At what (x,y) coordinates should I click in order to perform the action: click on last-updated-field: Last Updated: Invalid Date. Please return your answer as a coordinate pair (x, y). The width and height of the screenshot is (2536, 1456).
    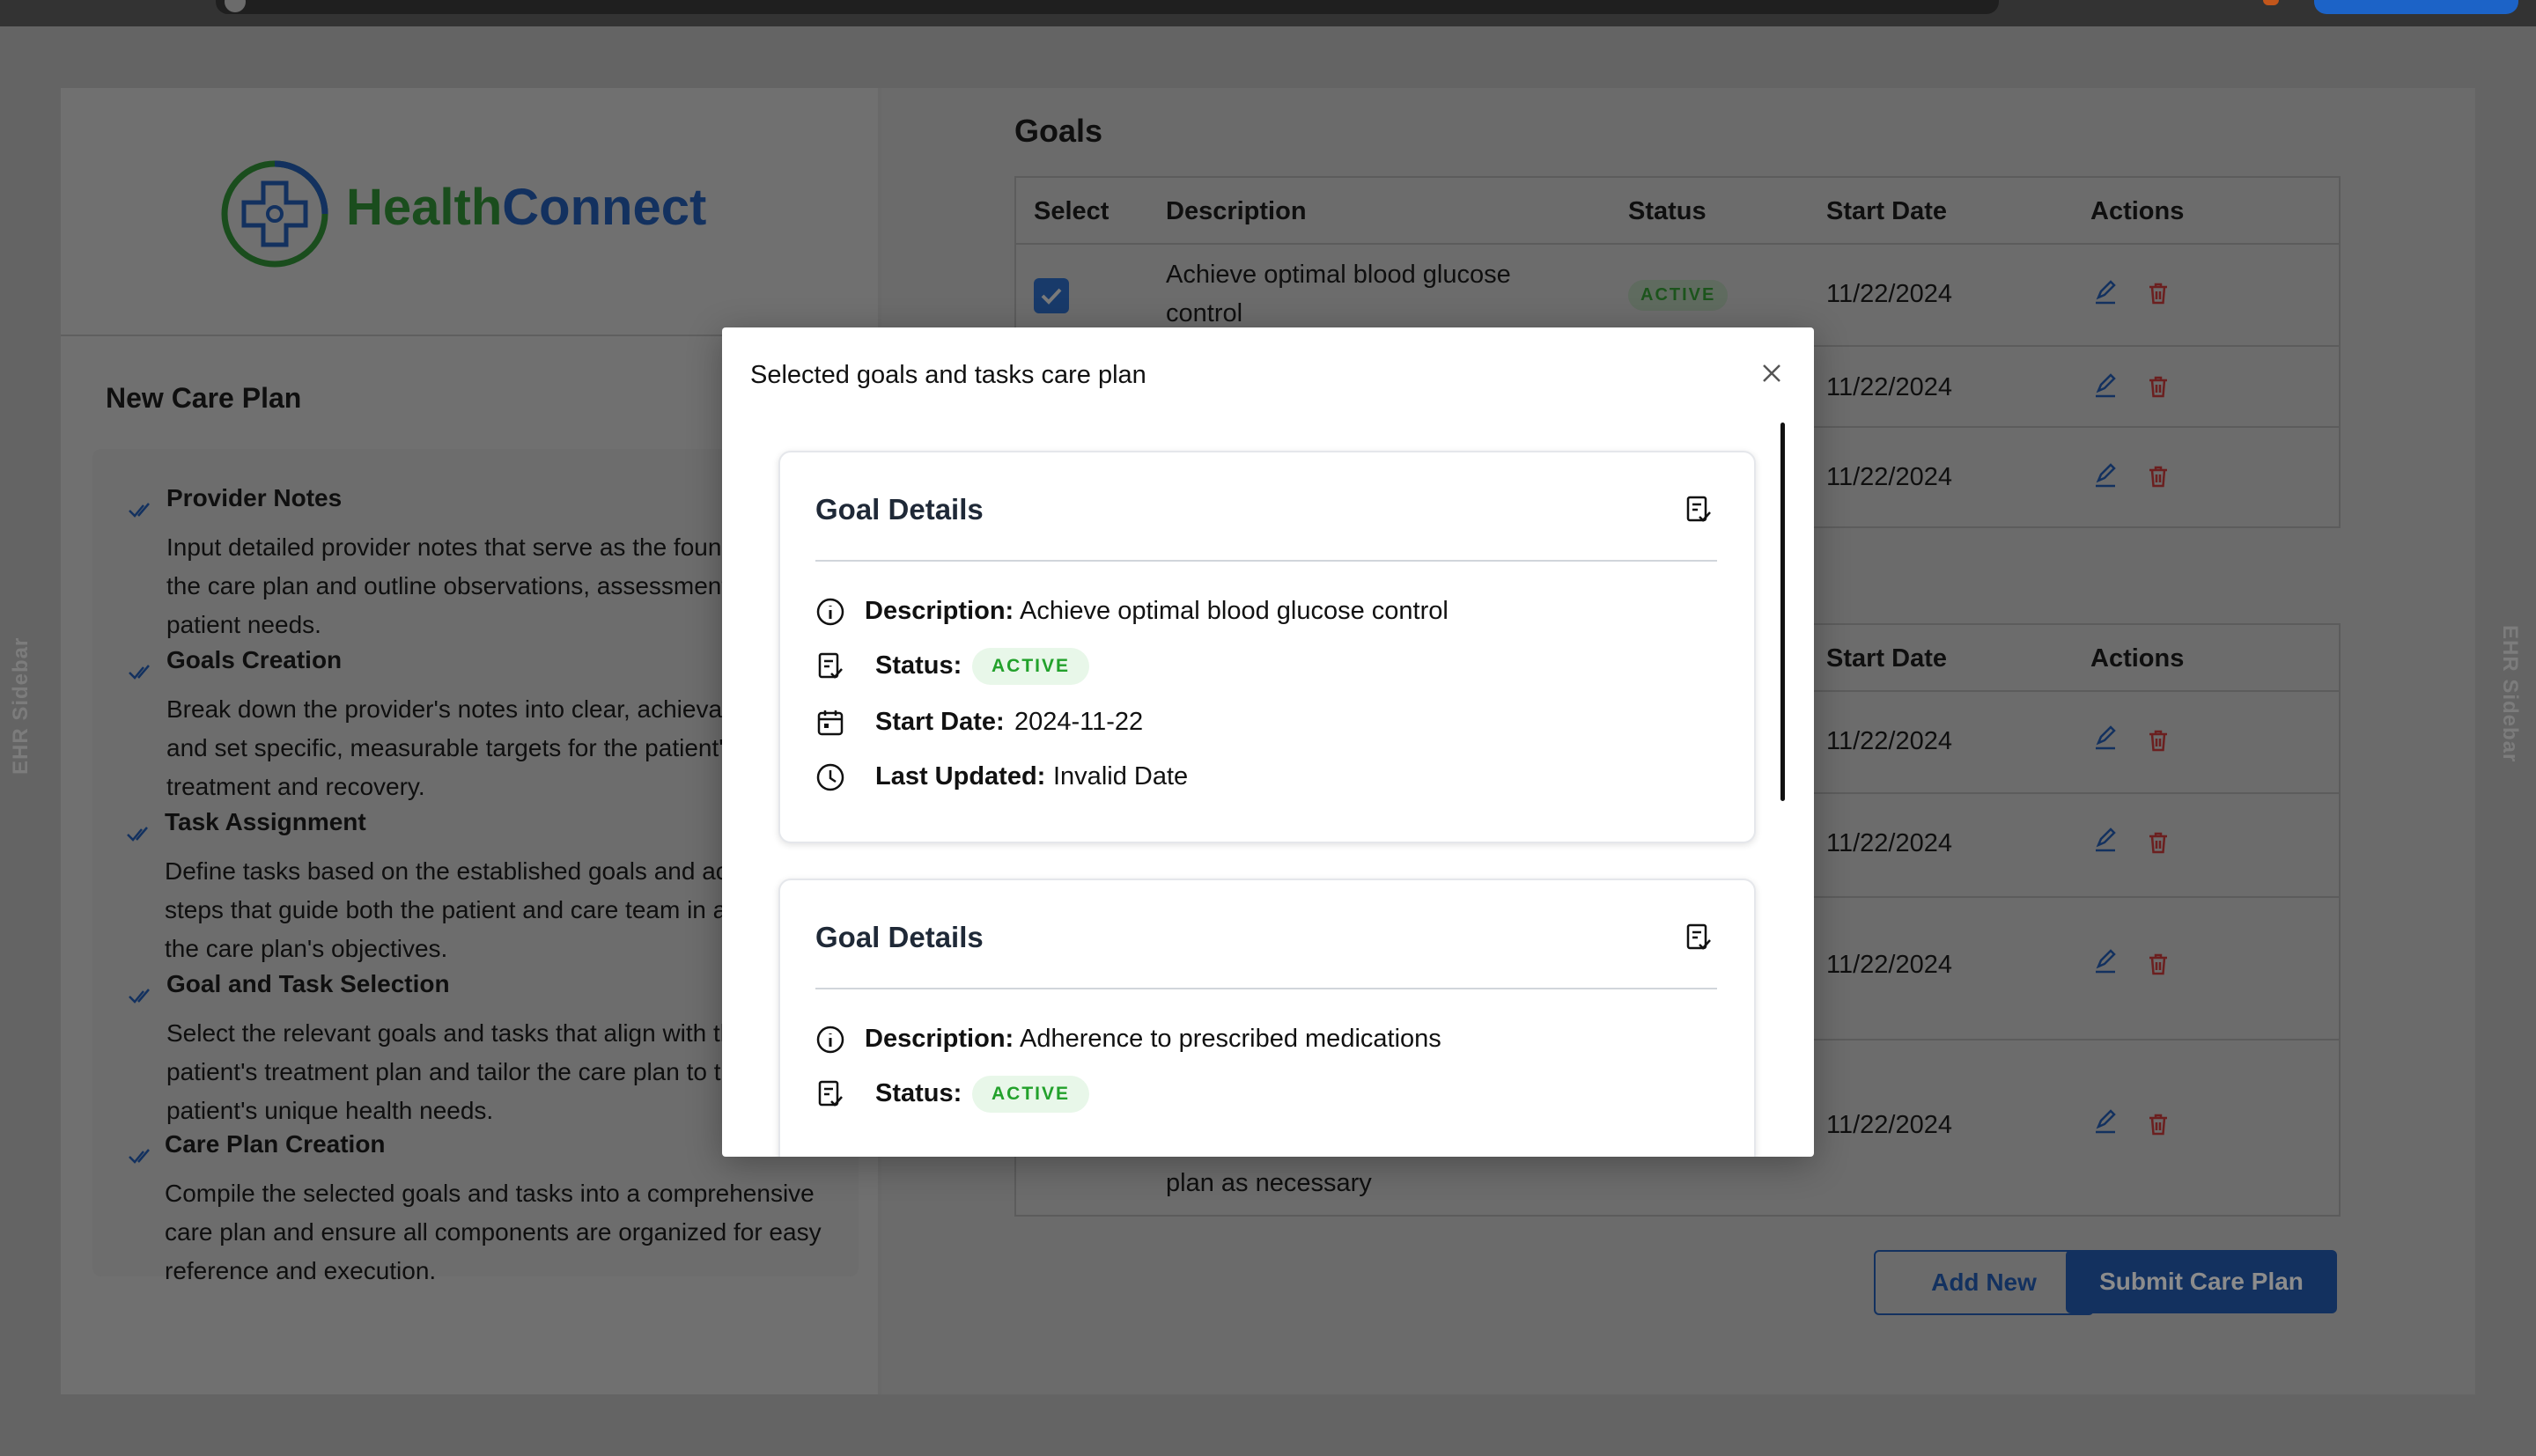
    Looking at the image, I should click on (1264, 776).